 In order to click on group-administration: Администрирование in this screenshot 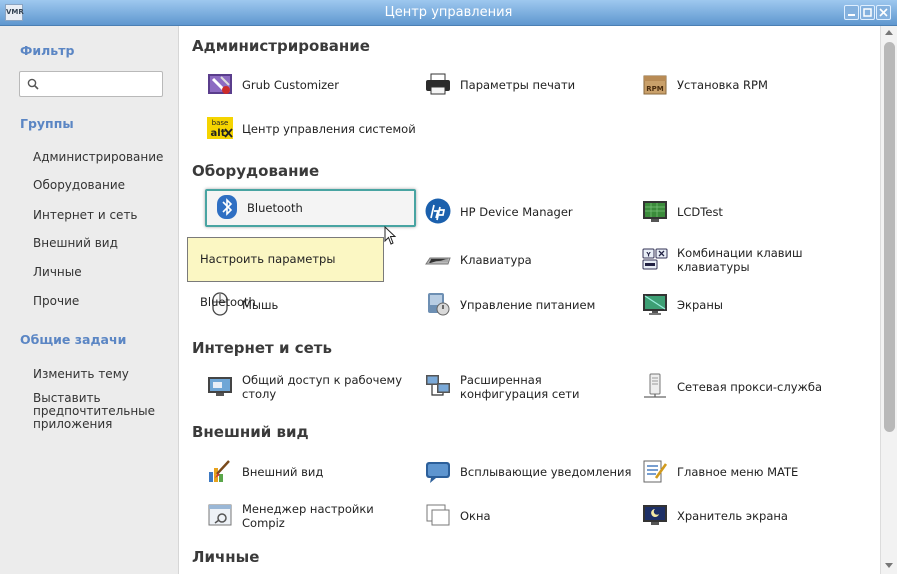, I will do `click(98, 157)`.